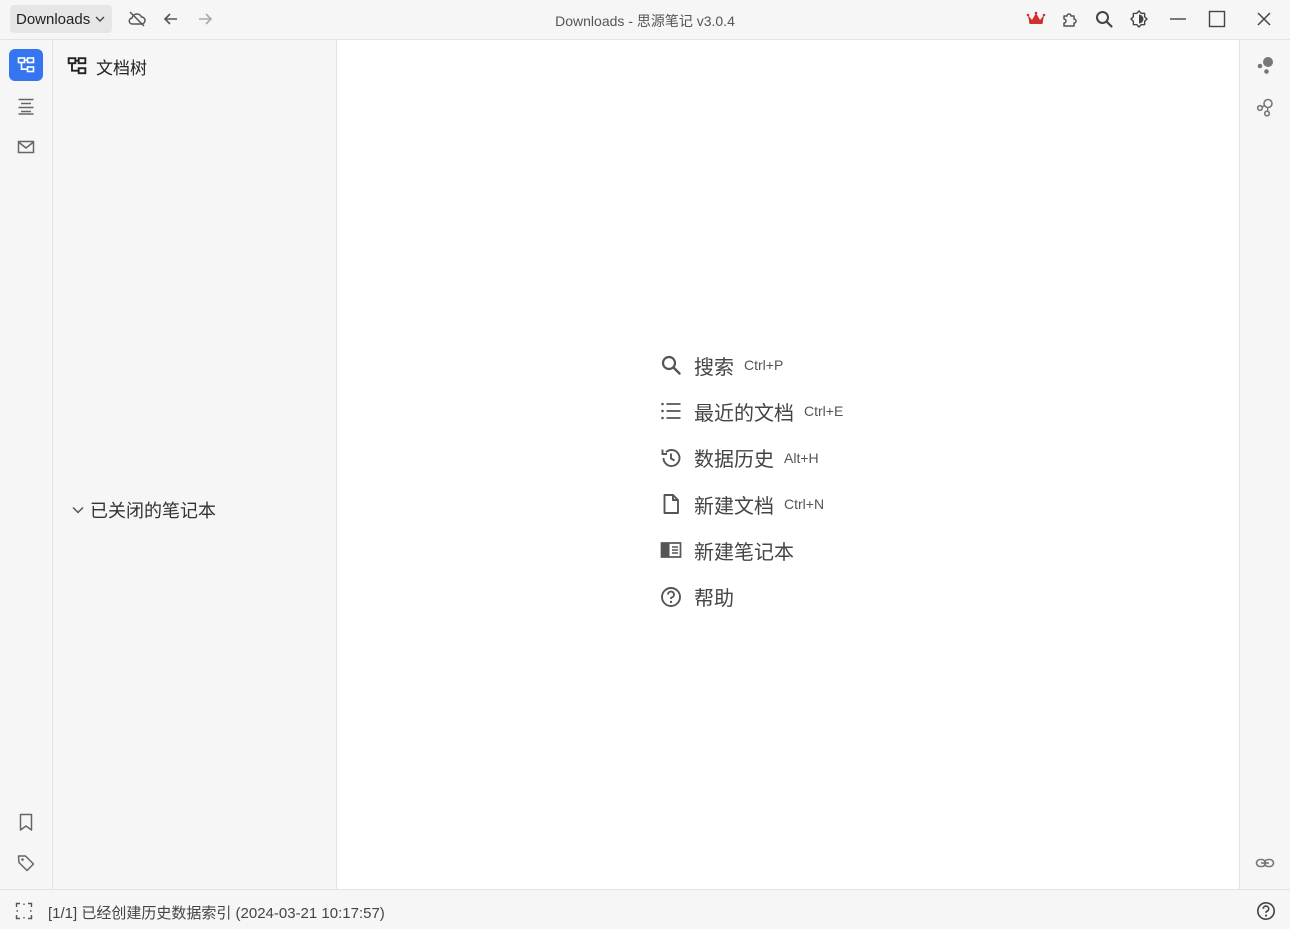 This screenshot has height=929, width=1290. What do you see at coordinates (671, 411) in the screenshot?
I see `recent-list-icon` at bounding box center [671, 411].